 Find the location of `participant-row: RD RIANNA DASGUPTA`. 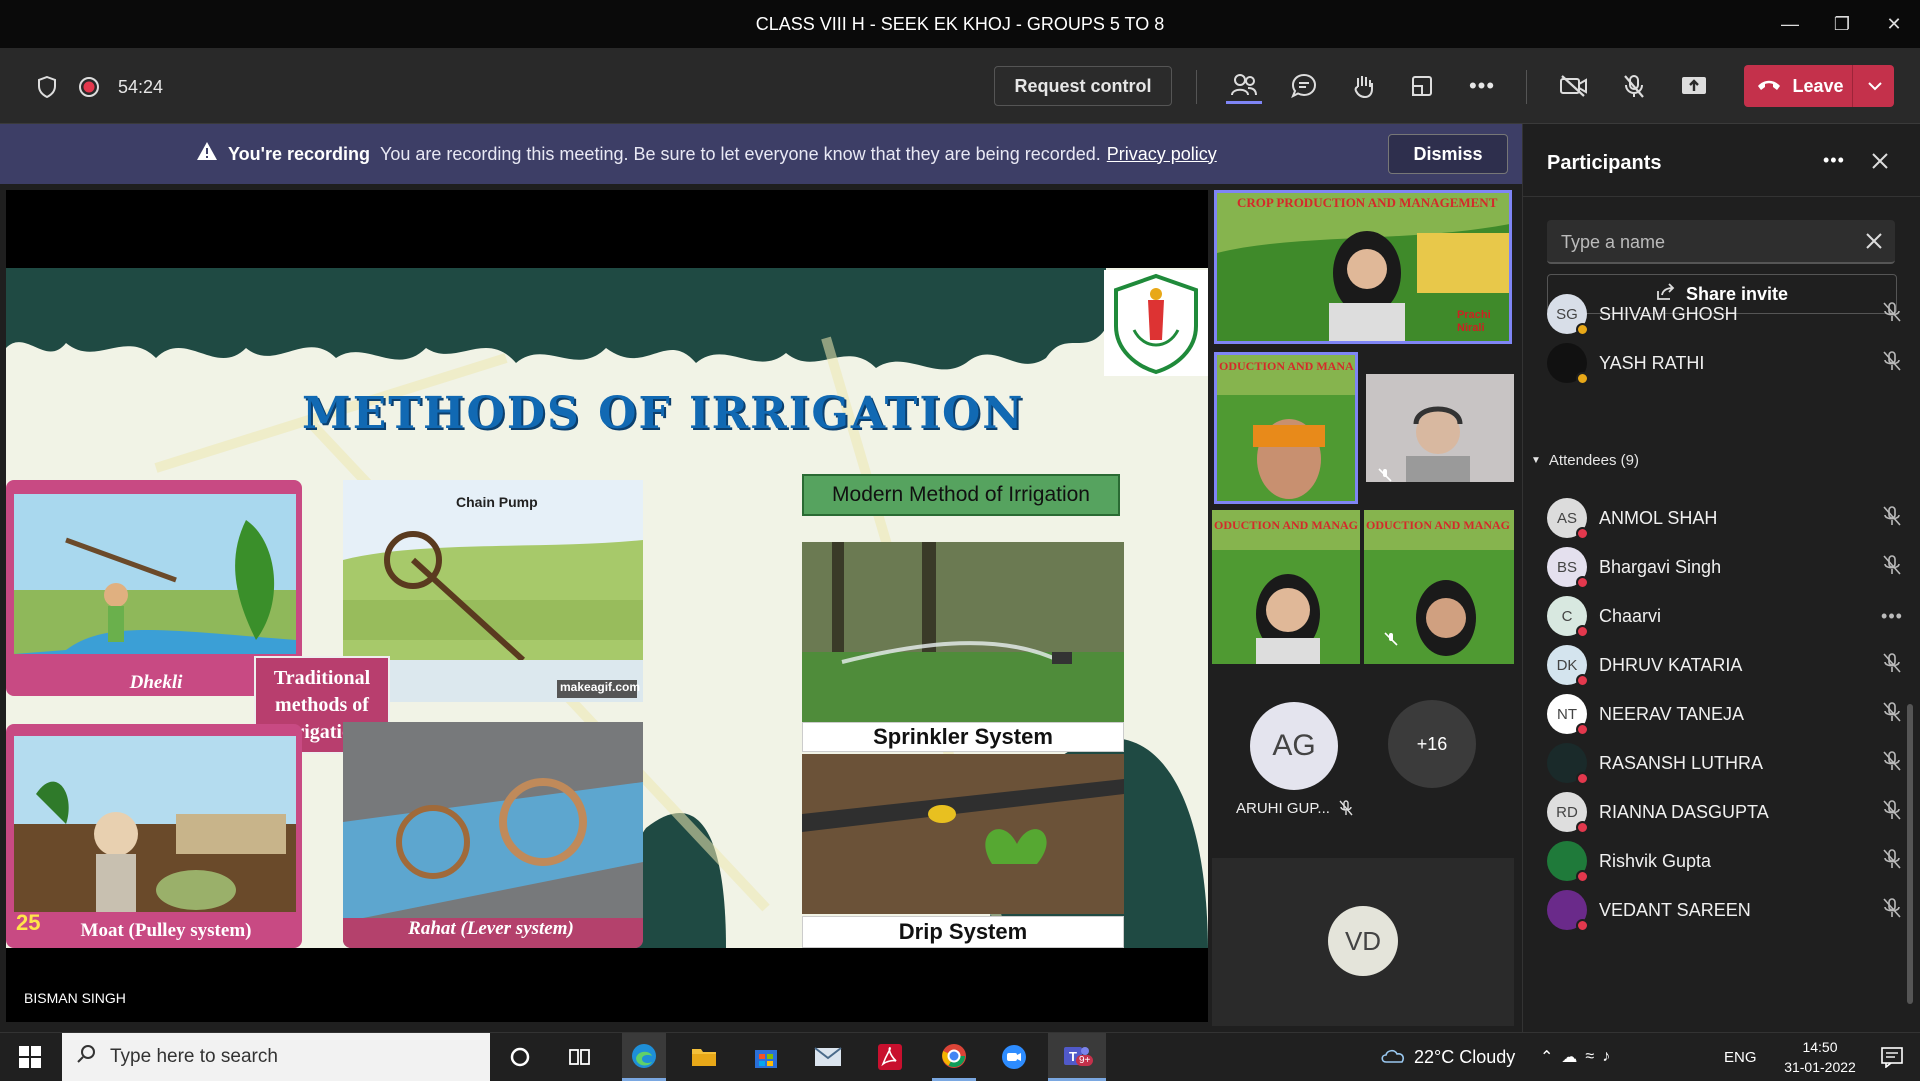

participant-row: RD RIANNA DASGUPTA is located at coordinates (1727, 812).